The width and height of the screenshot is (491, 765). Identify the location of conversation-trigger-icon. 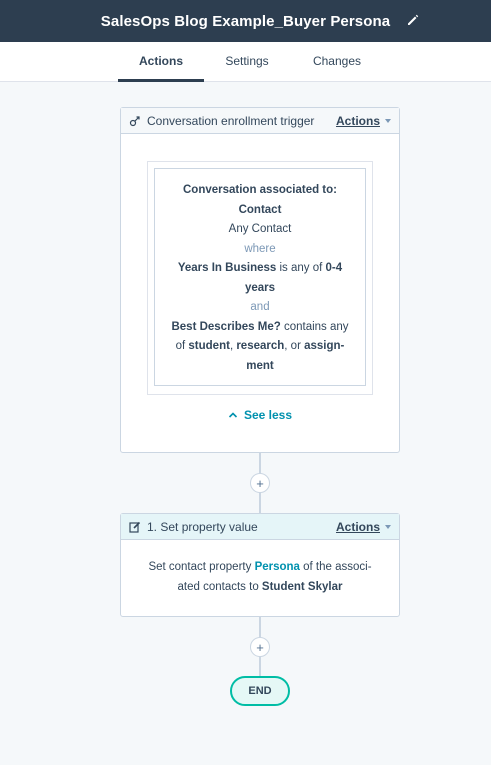
(134, 120).